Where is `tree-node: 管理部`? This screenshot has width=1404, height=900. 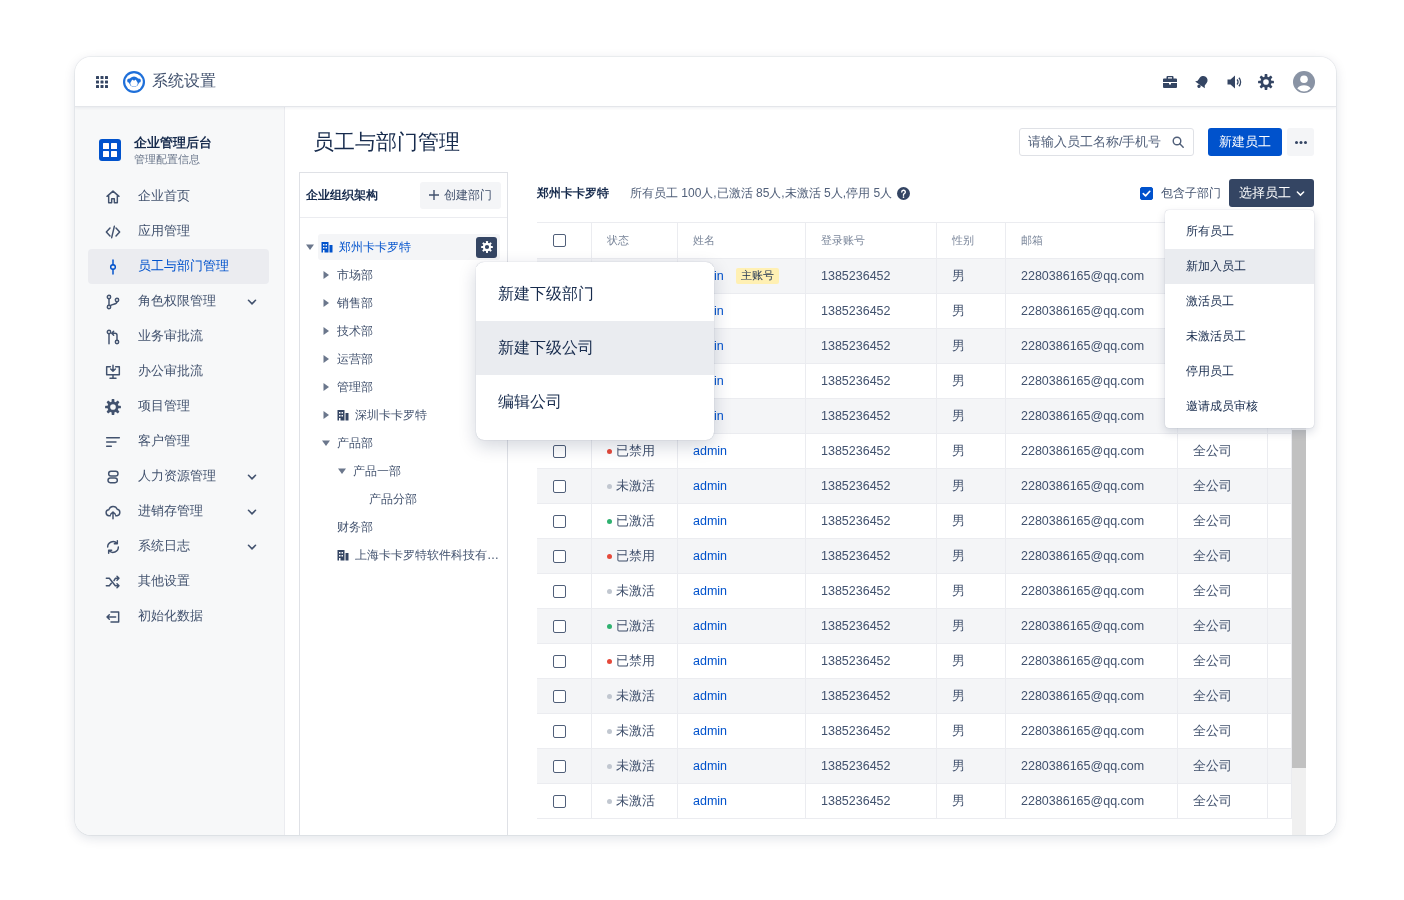
tree-node: 管理部 is located at coordinates (355, 387).